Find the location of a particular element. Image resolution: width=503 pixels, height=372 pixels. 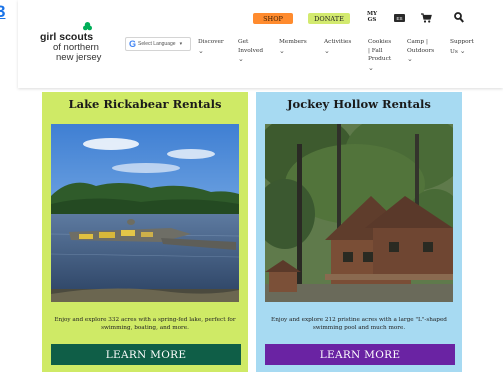

nav-members-label: Members is located at coordinates (293, 42).